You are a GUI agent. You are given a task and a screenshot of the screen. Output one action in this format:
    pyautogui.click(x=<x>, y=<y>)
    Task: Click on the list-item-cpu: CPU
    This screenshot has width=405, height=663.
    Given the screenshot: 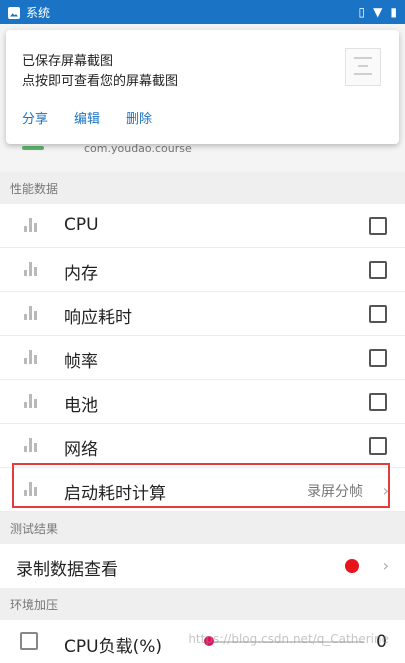 What is the action you would take?
    pyautogui.click(x=202, y=226)
    